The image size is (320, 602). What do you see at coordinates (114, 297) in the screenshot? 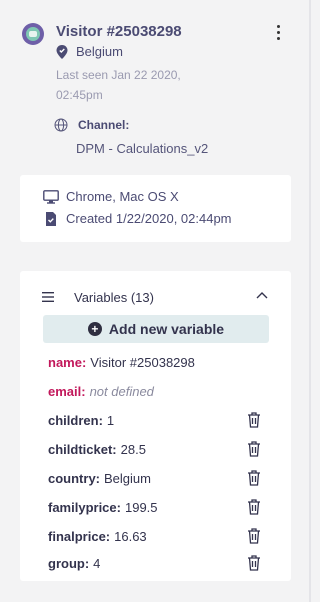
I see `variables-title: Variables (13)` at bounding box center [114, 297].